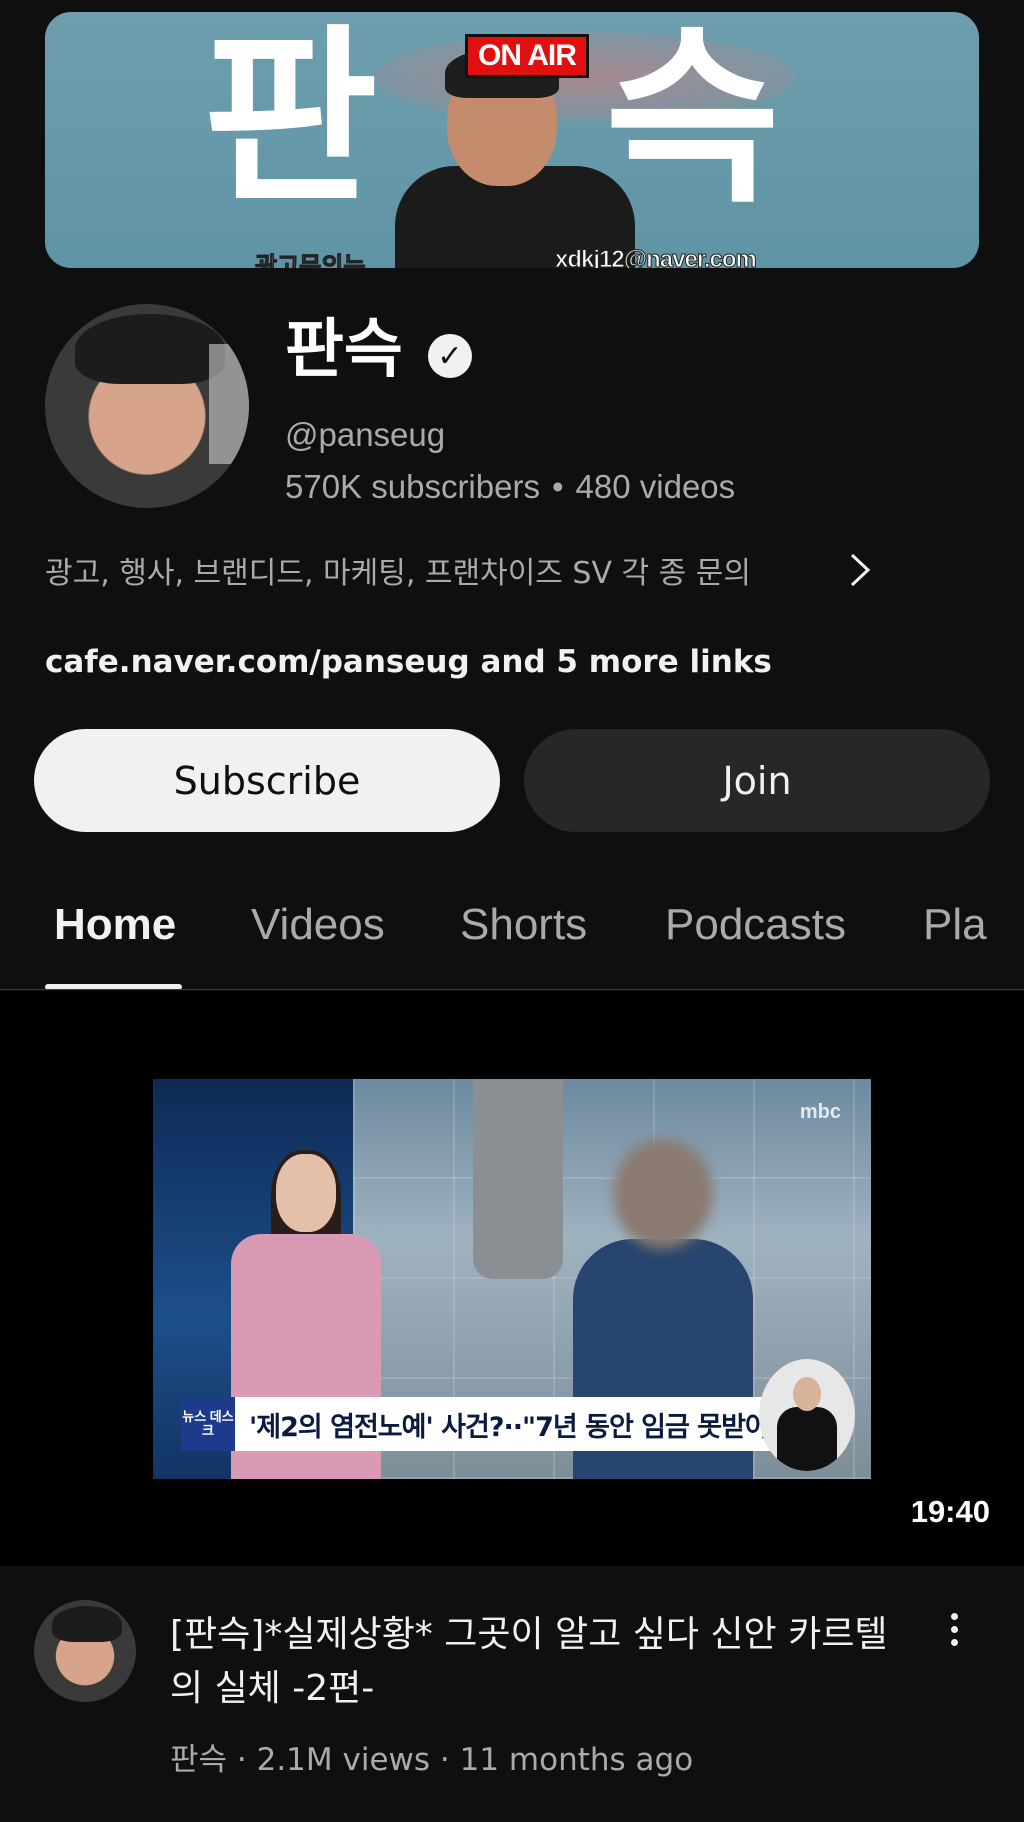  I want to click on thumb-sign-language-interpreter, so click(807, 1415).